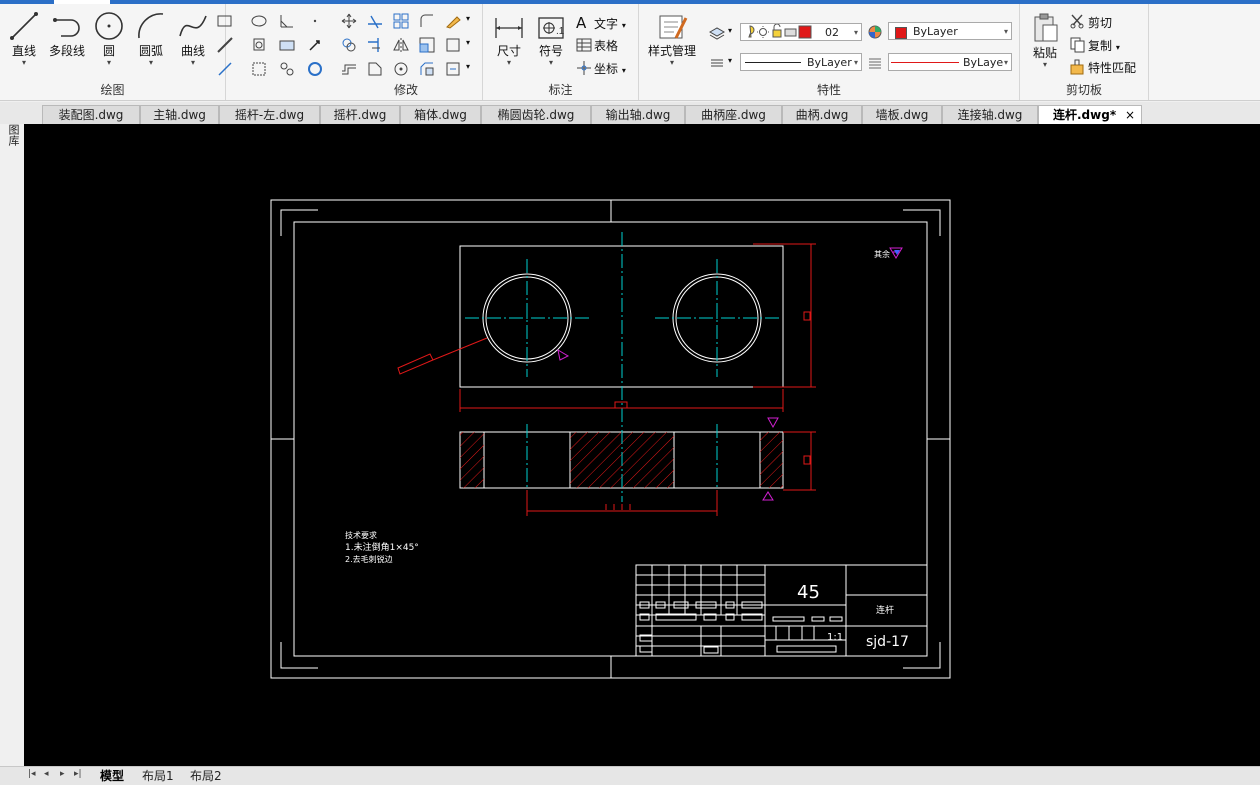  Describe the element at coordinates (610, 23) in the screenshot. I see `text-button: 文字 ▾` at that location.